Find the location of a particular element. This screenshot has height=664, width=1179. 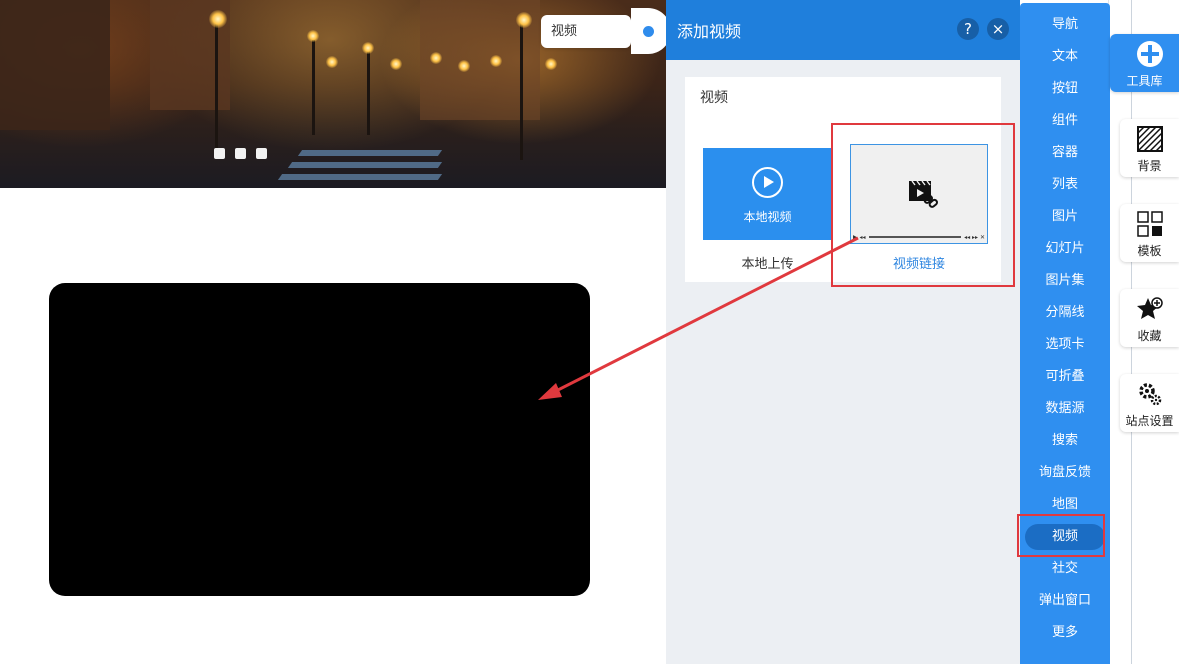

background-button: 背景 is located at coordinates (1149, 148).